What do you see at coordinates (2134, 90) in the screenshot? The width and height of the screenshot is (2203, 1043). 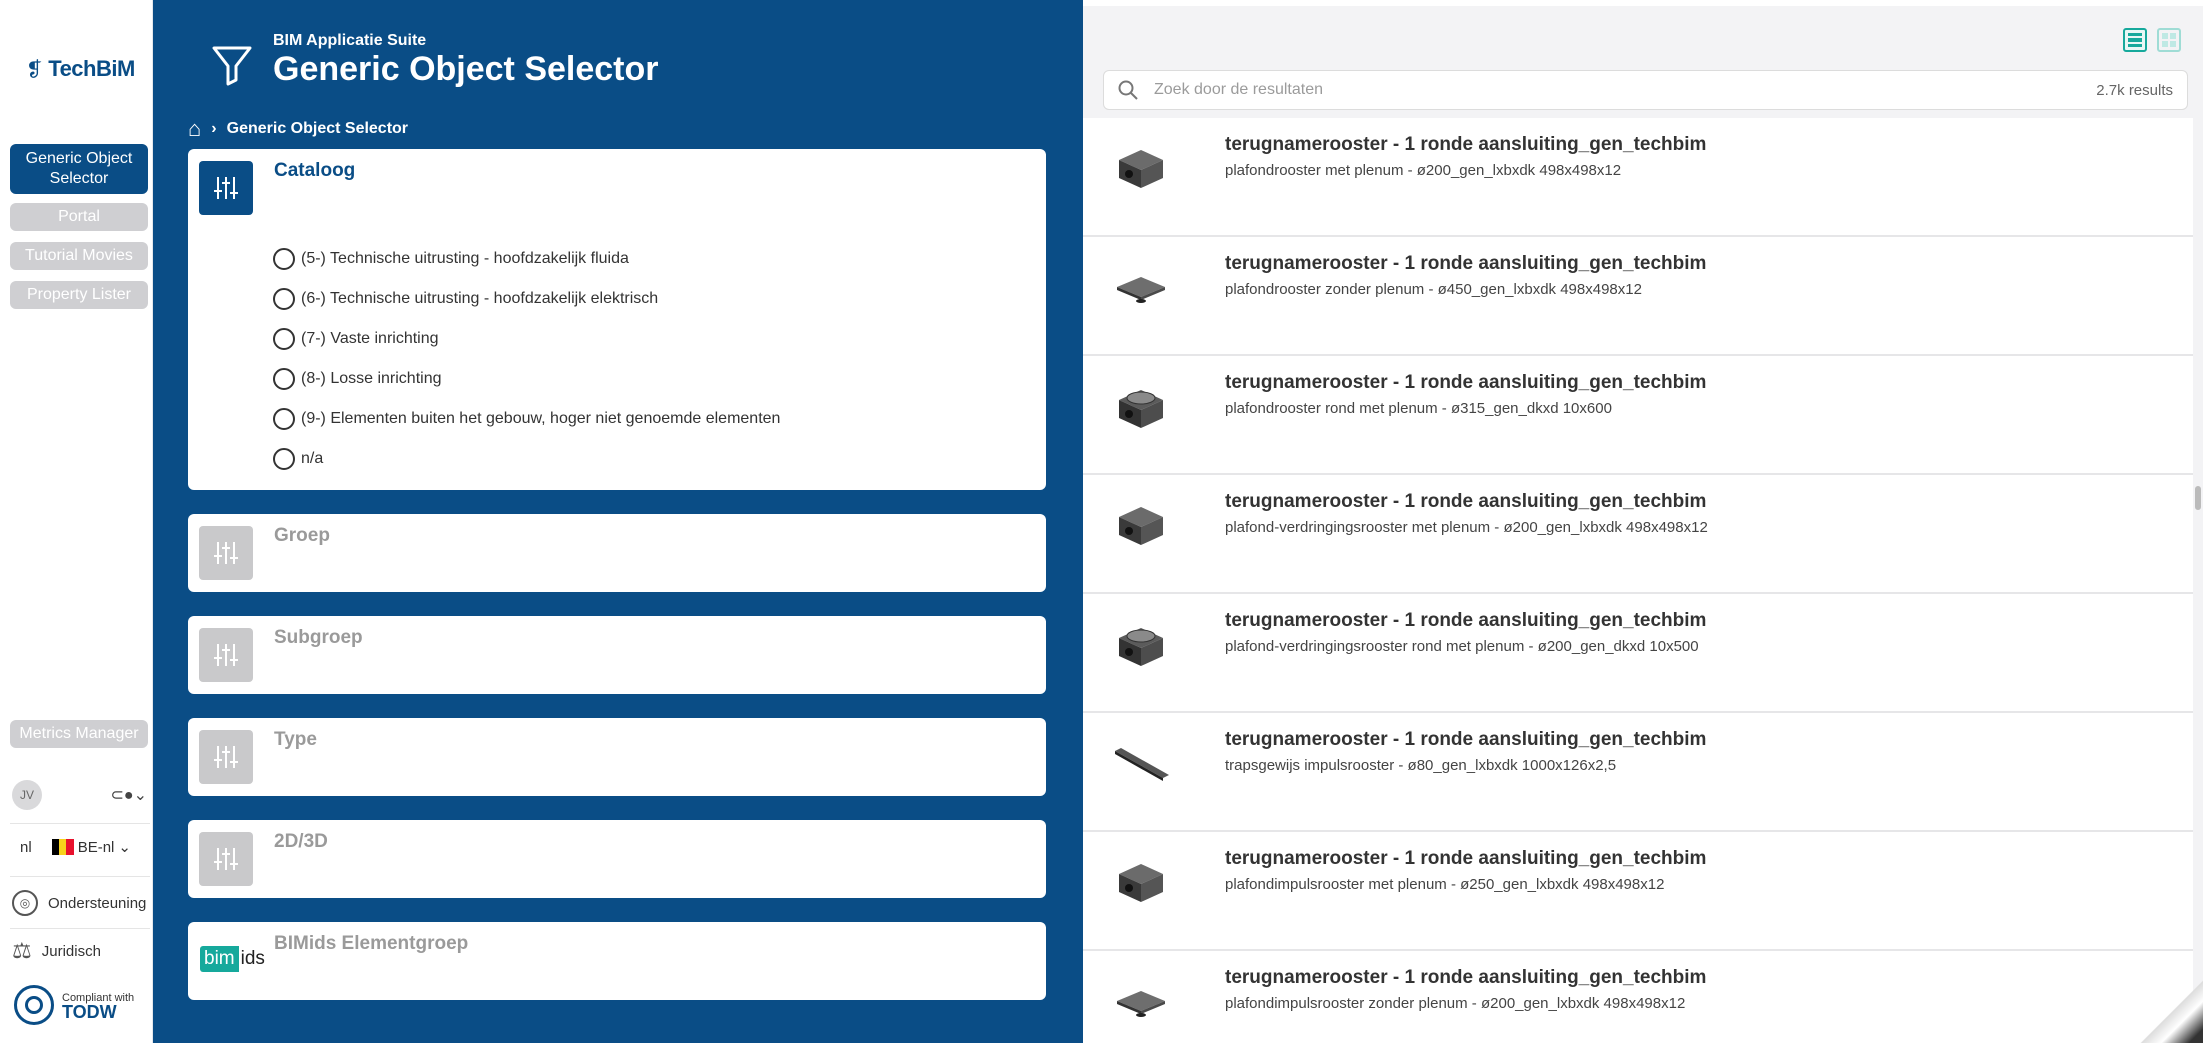 I see `result-count: 2.7k results` at bounding box center [2134, 90].